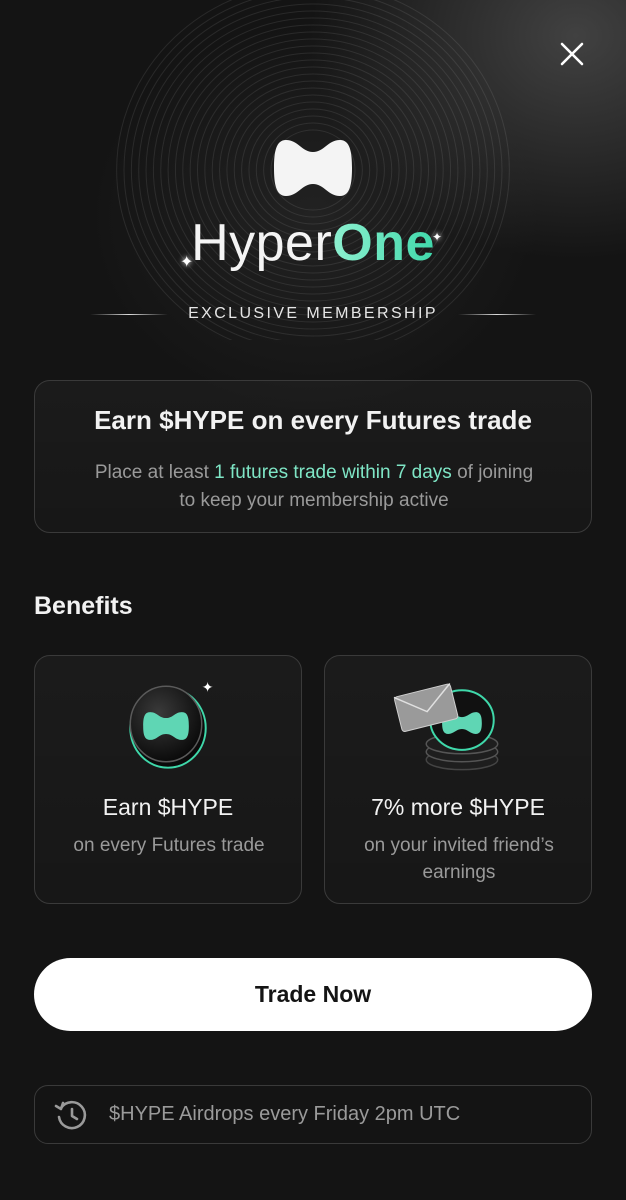 The height and width of the screenshot is (1200, 626). What do you see at coordinates (262, 243) in the screenshot?
I see `brand-name-part-1: Hyper` at bounding box center [262, 243].